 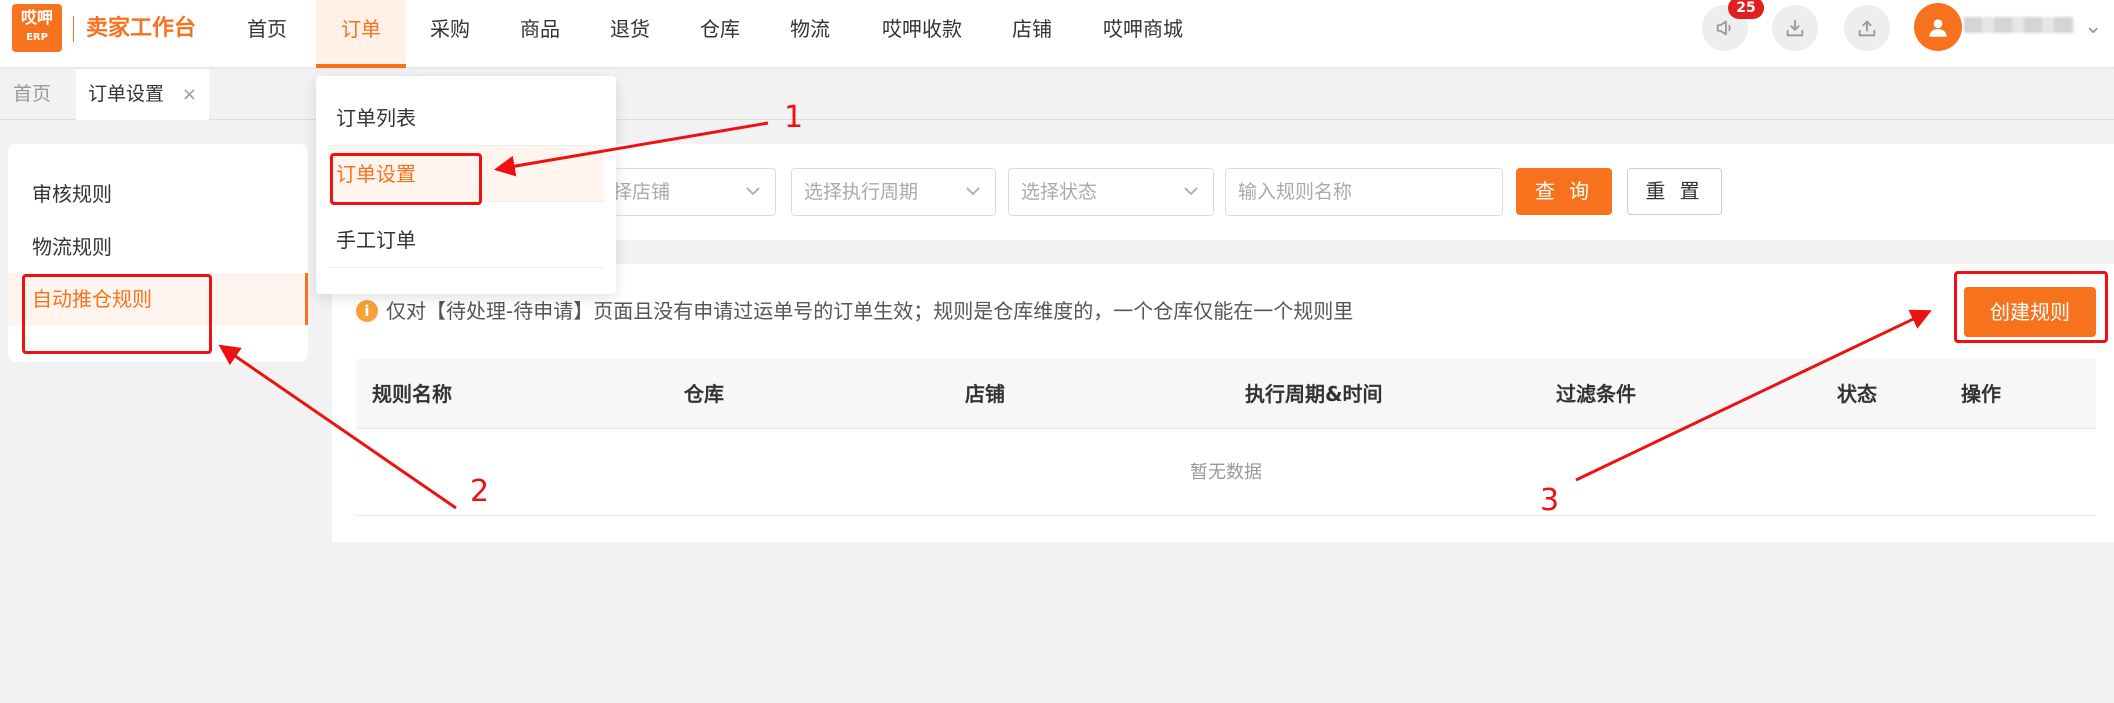 What do you see at coordinates (642, 192) in the screenshot?
I see `shop-select-placeholder: 择店铺` at bounding box center [642, 192].